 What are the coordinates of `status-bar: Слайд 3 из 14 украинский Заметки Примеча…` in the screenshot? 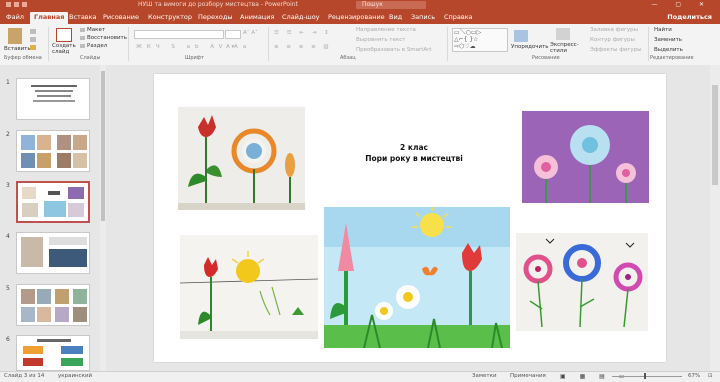 It's located at (360, 376).